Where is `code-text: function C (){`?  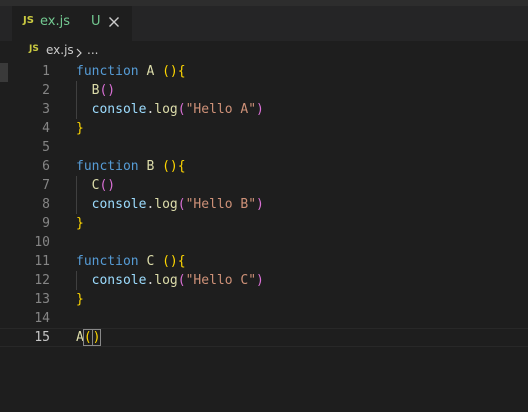 code-text: function C (){ is located at coordinates (131, 261).